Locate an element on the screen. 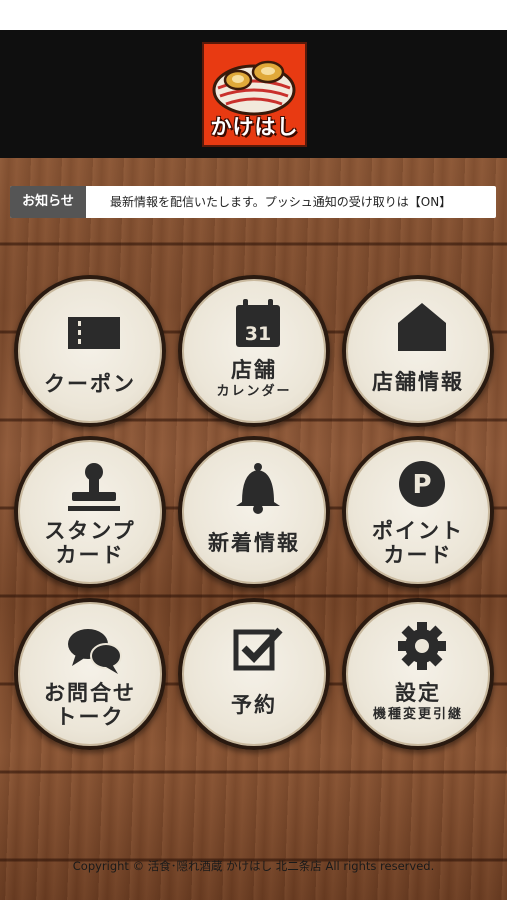 The height and width of the screenshot is (900, 507). reservation-button: 予約 is located at coordinates (254, 674).